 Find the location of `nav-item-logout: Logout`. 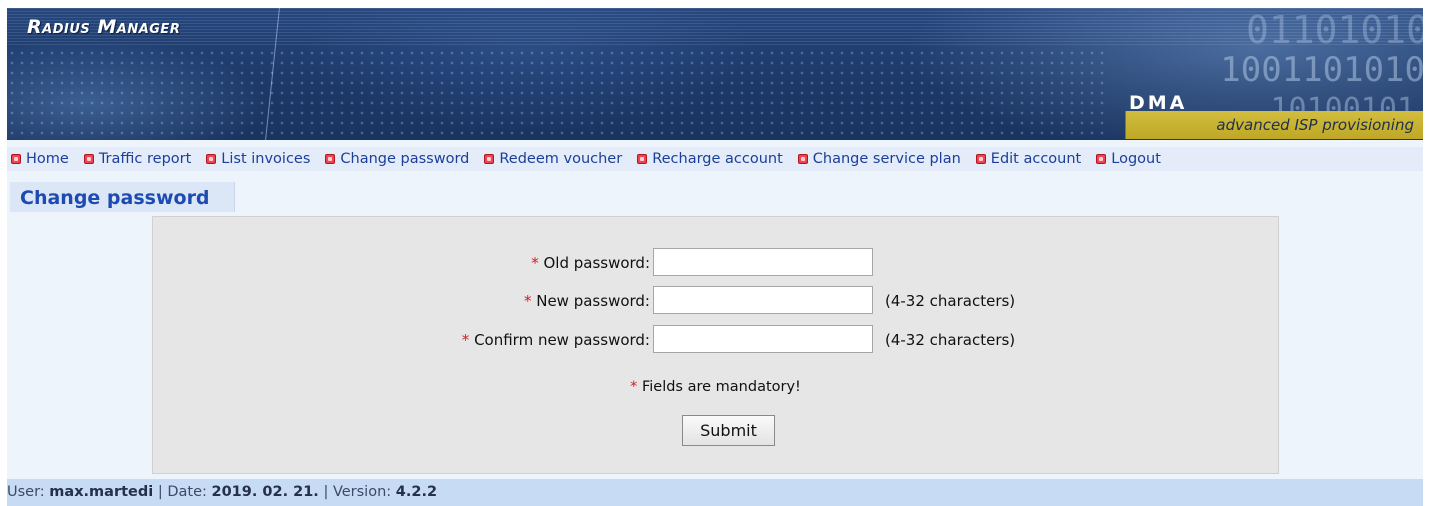

nav-item-logout: Logout is located at coordinates (1128, 159).